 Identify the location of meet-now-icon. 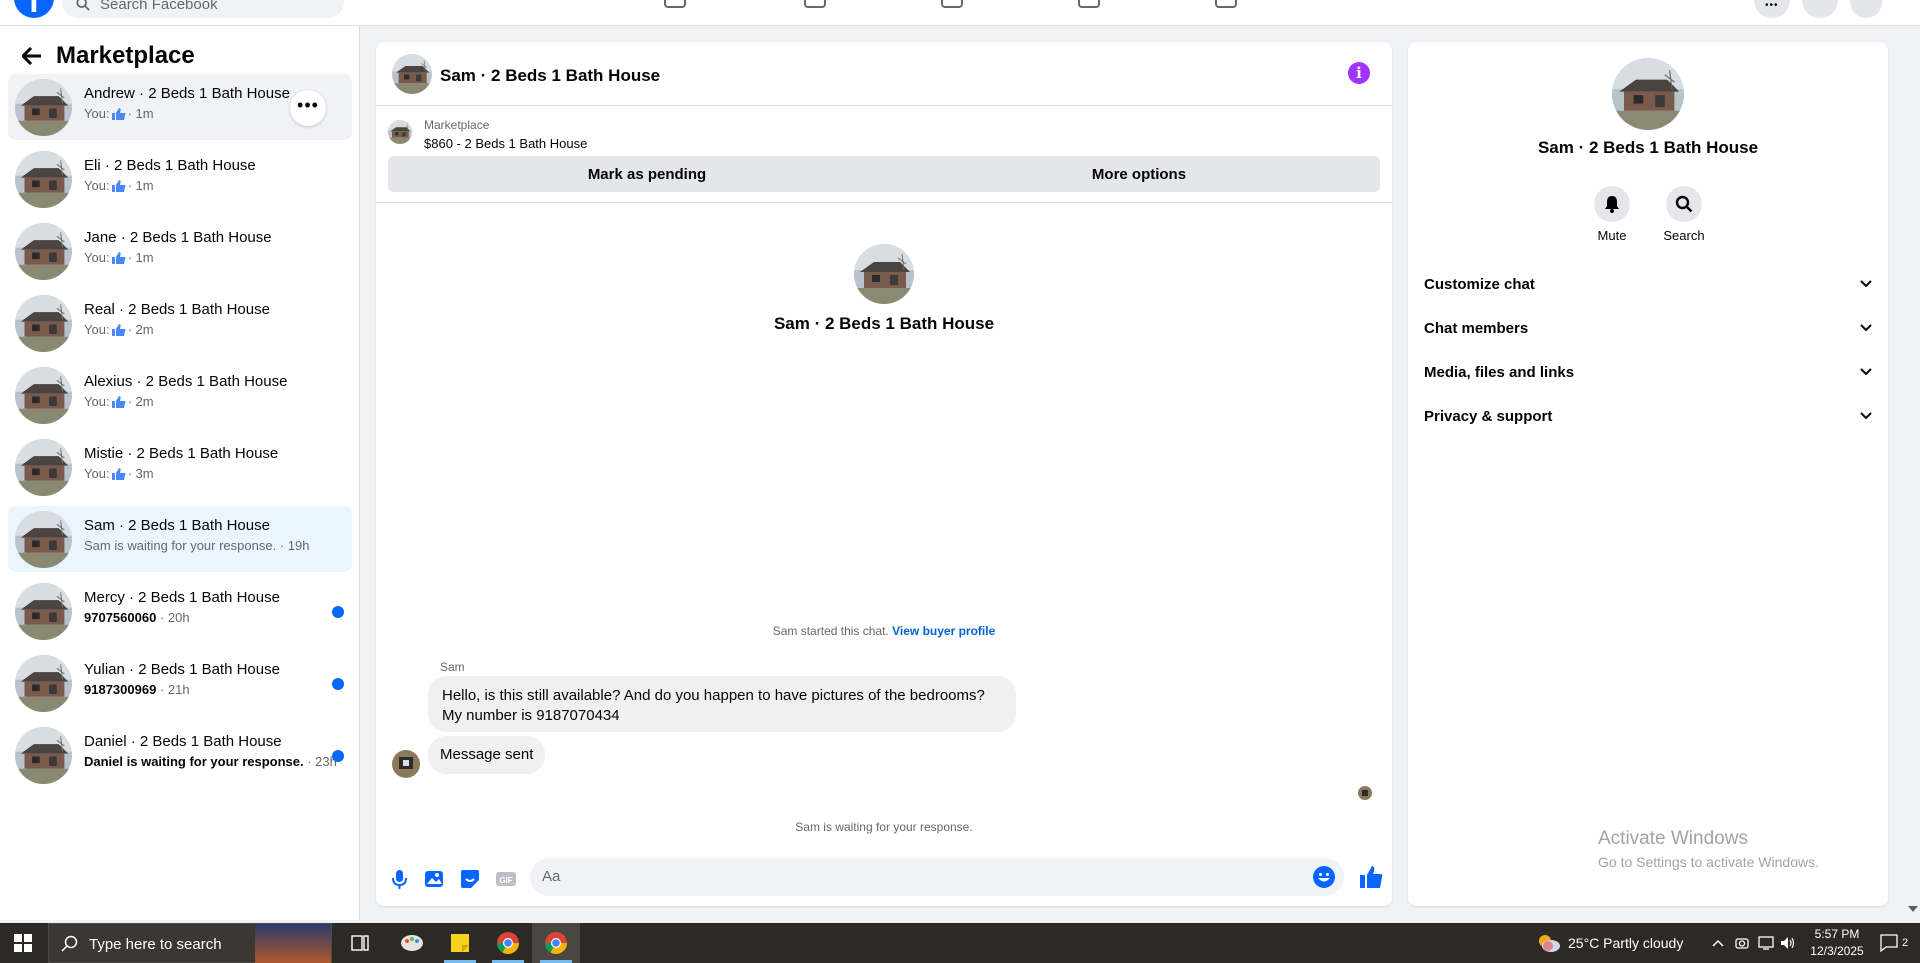
(1742, 943).